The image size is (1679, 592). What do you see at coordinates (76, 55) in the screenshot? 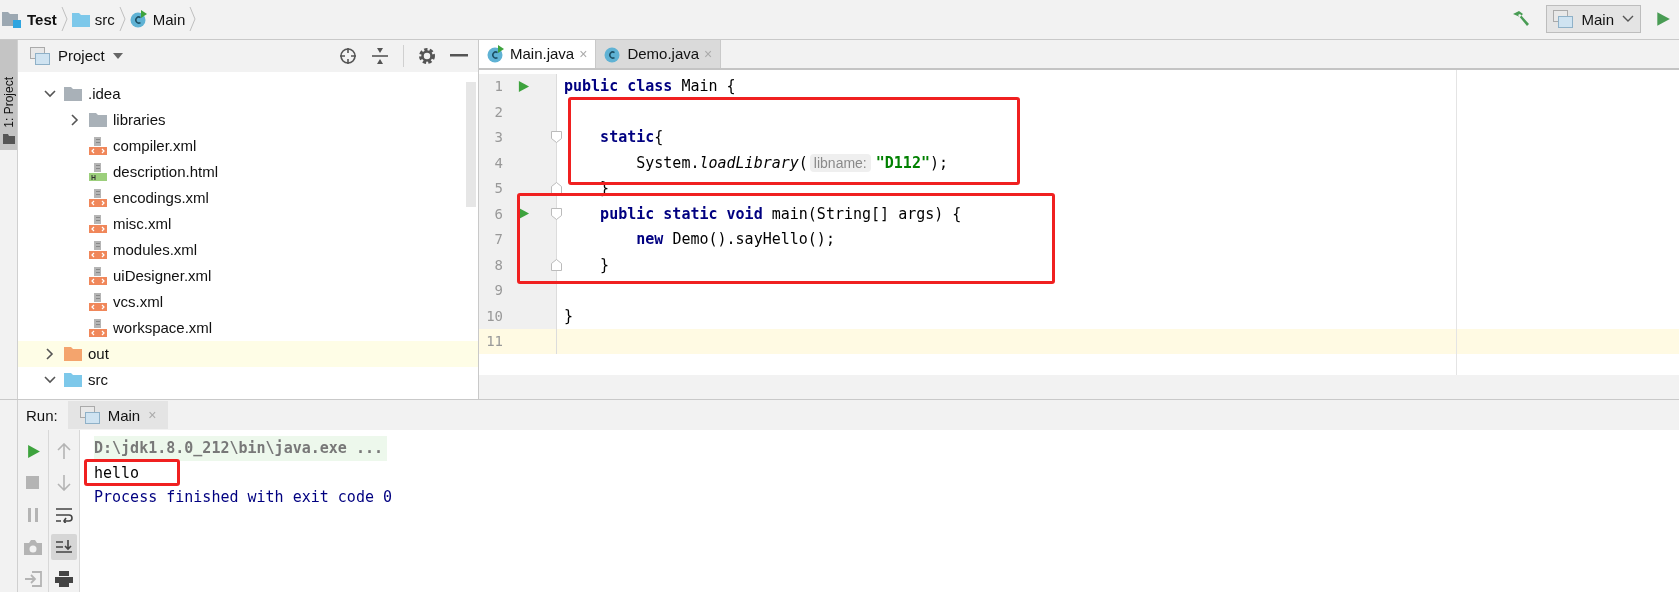
I see `project-view-dropdown: Project` at bounding box center [76, 55].